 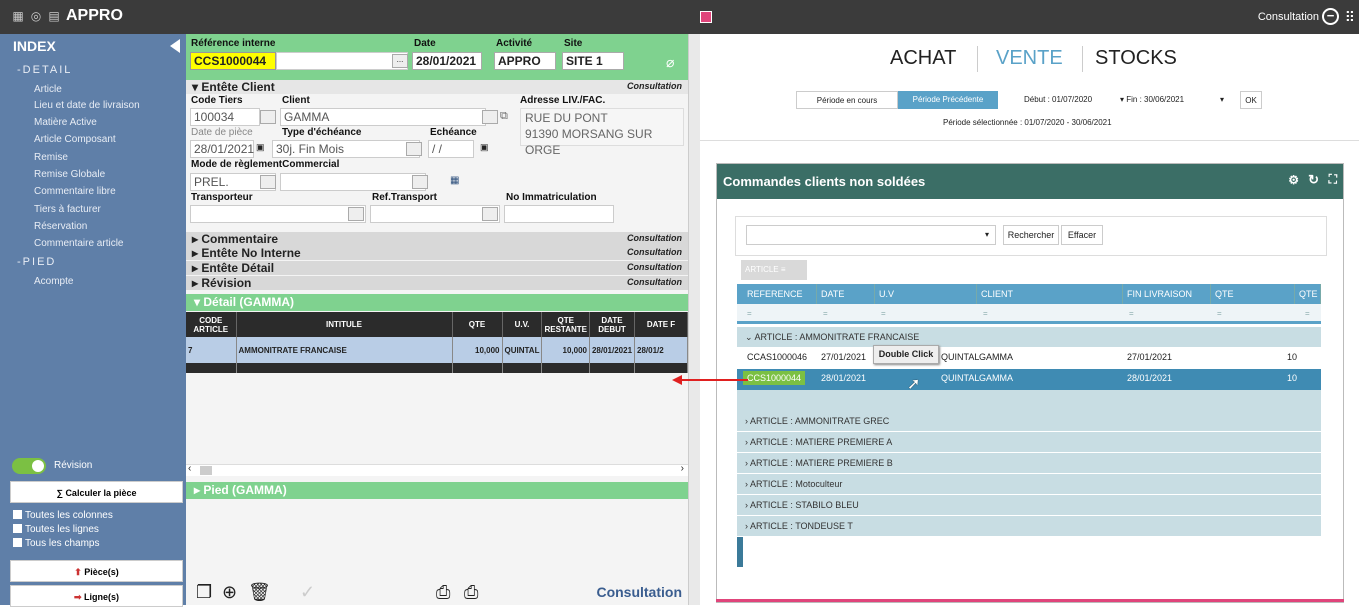 I want to click on group-row-ammonitrate-francaise: ⌄ ARTICLE : AMMONITRATE FRANCAISE, so click(x=1029, y=337).